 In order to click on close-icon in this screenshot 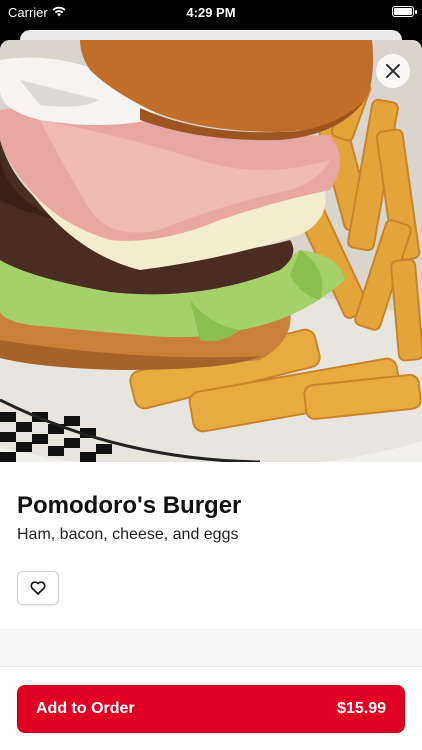, I will do `click(393, 71)`.